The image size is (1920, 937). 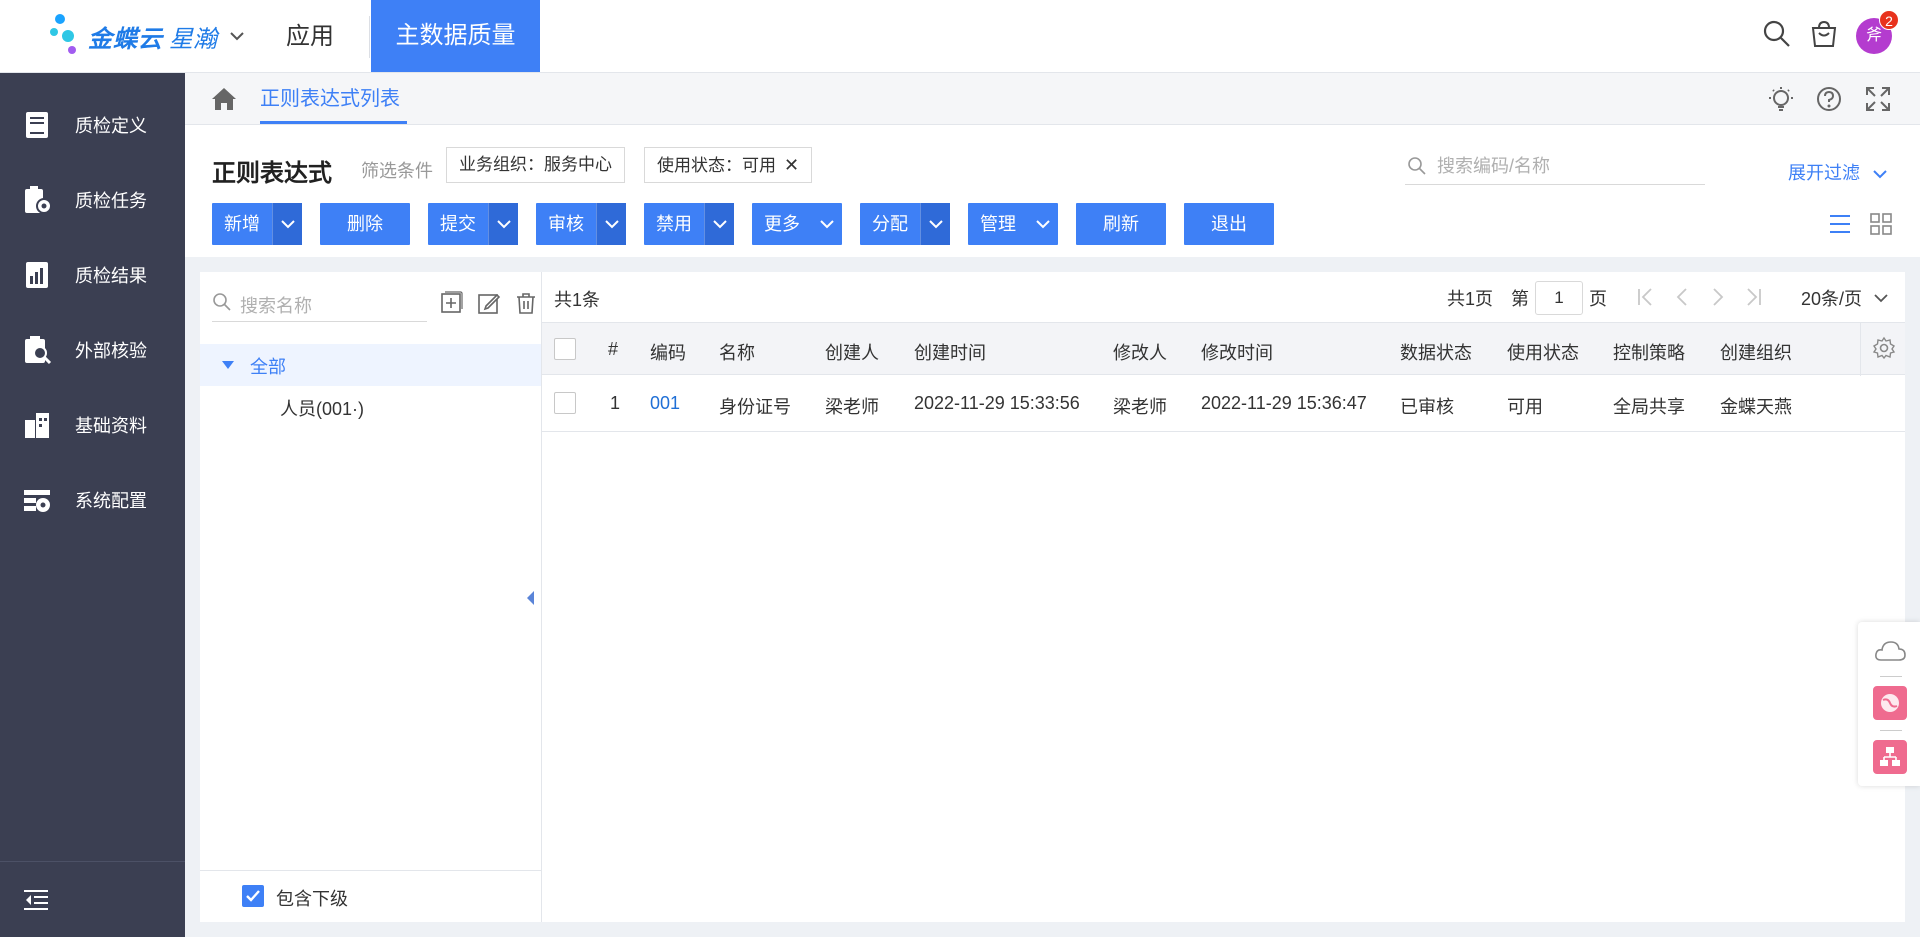 I want to click on col-org: 创建组织, so click(x=1756, y=352).